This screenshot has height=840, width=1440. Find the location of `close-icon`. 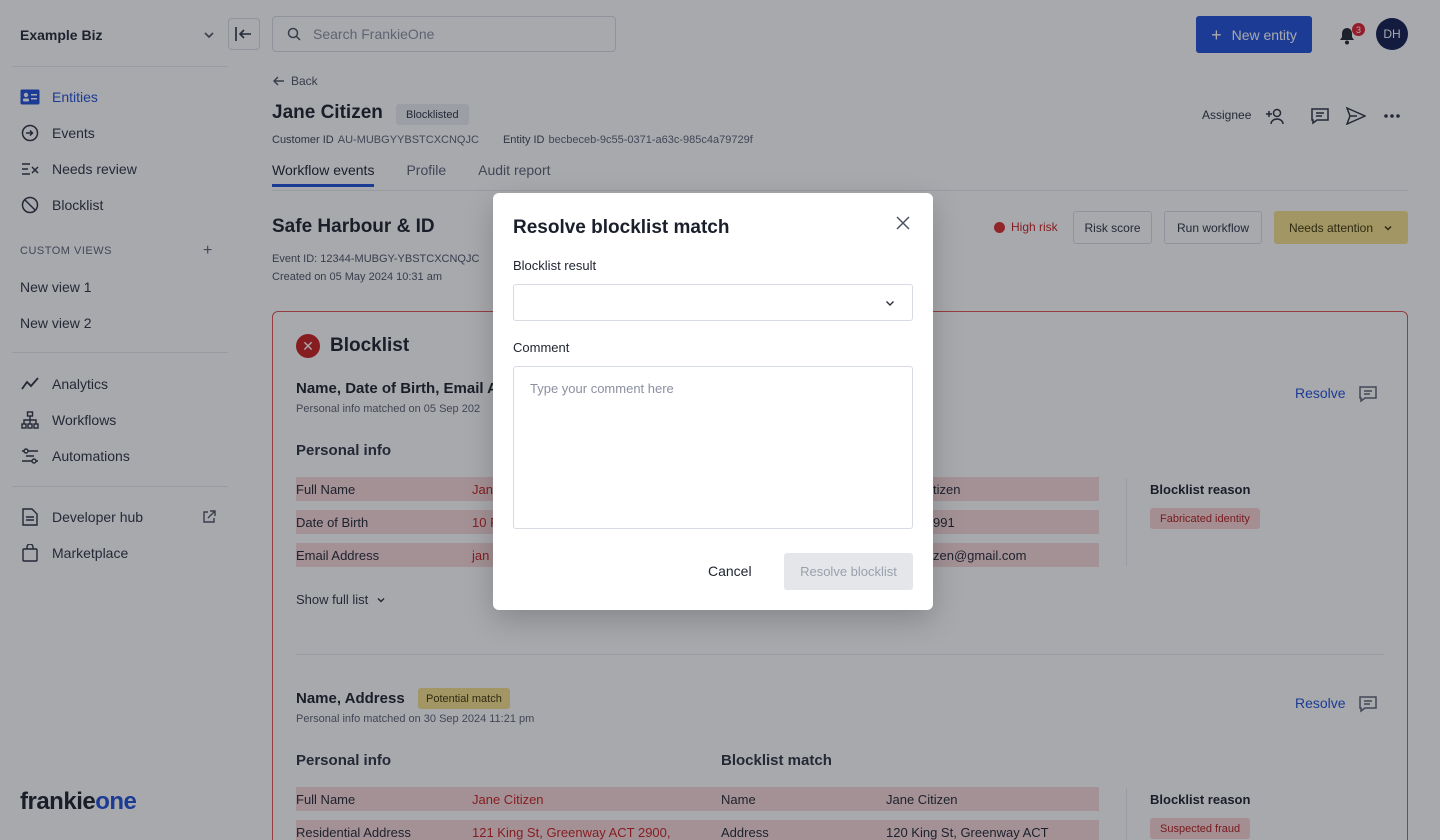

close-icon is located at coordinates (903, 223).